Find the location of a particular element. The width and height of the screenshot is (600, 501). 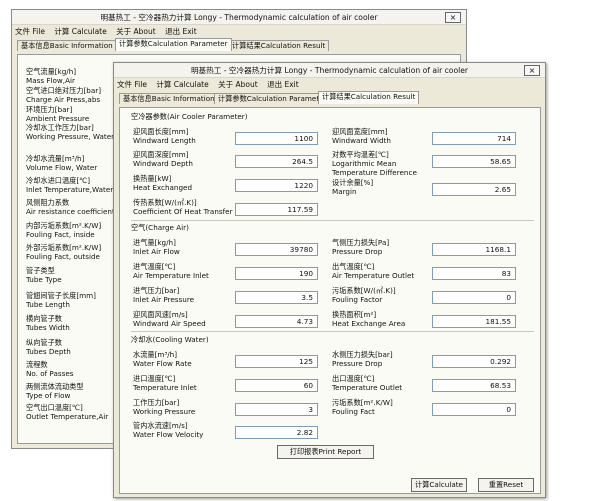

field-label: 进气压力[bar] Inlet Air Pressure is located at coordinates (164, 295).